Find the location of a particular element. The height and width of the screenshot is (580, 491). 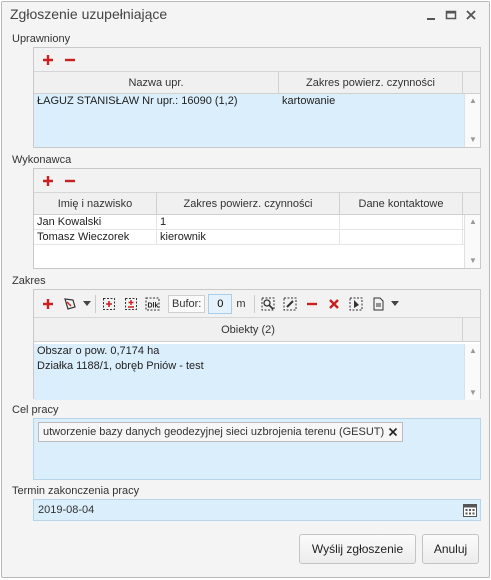

edit-icon is located at coordinates (290, 304).